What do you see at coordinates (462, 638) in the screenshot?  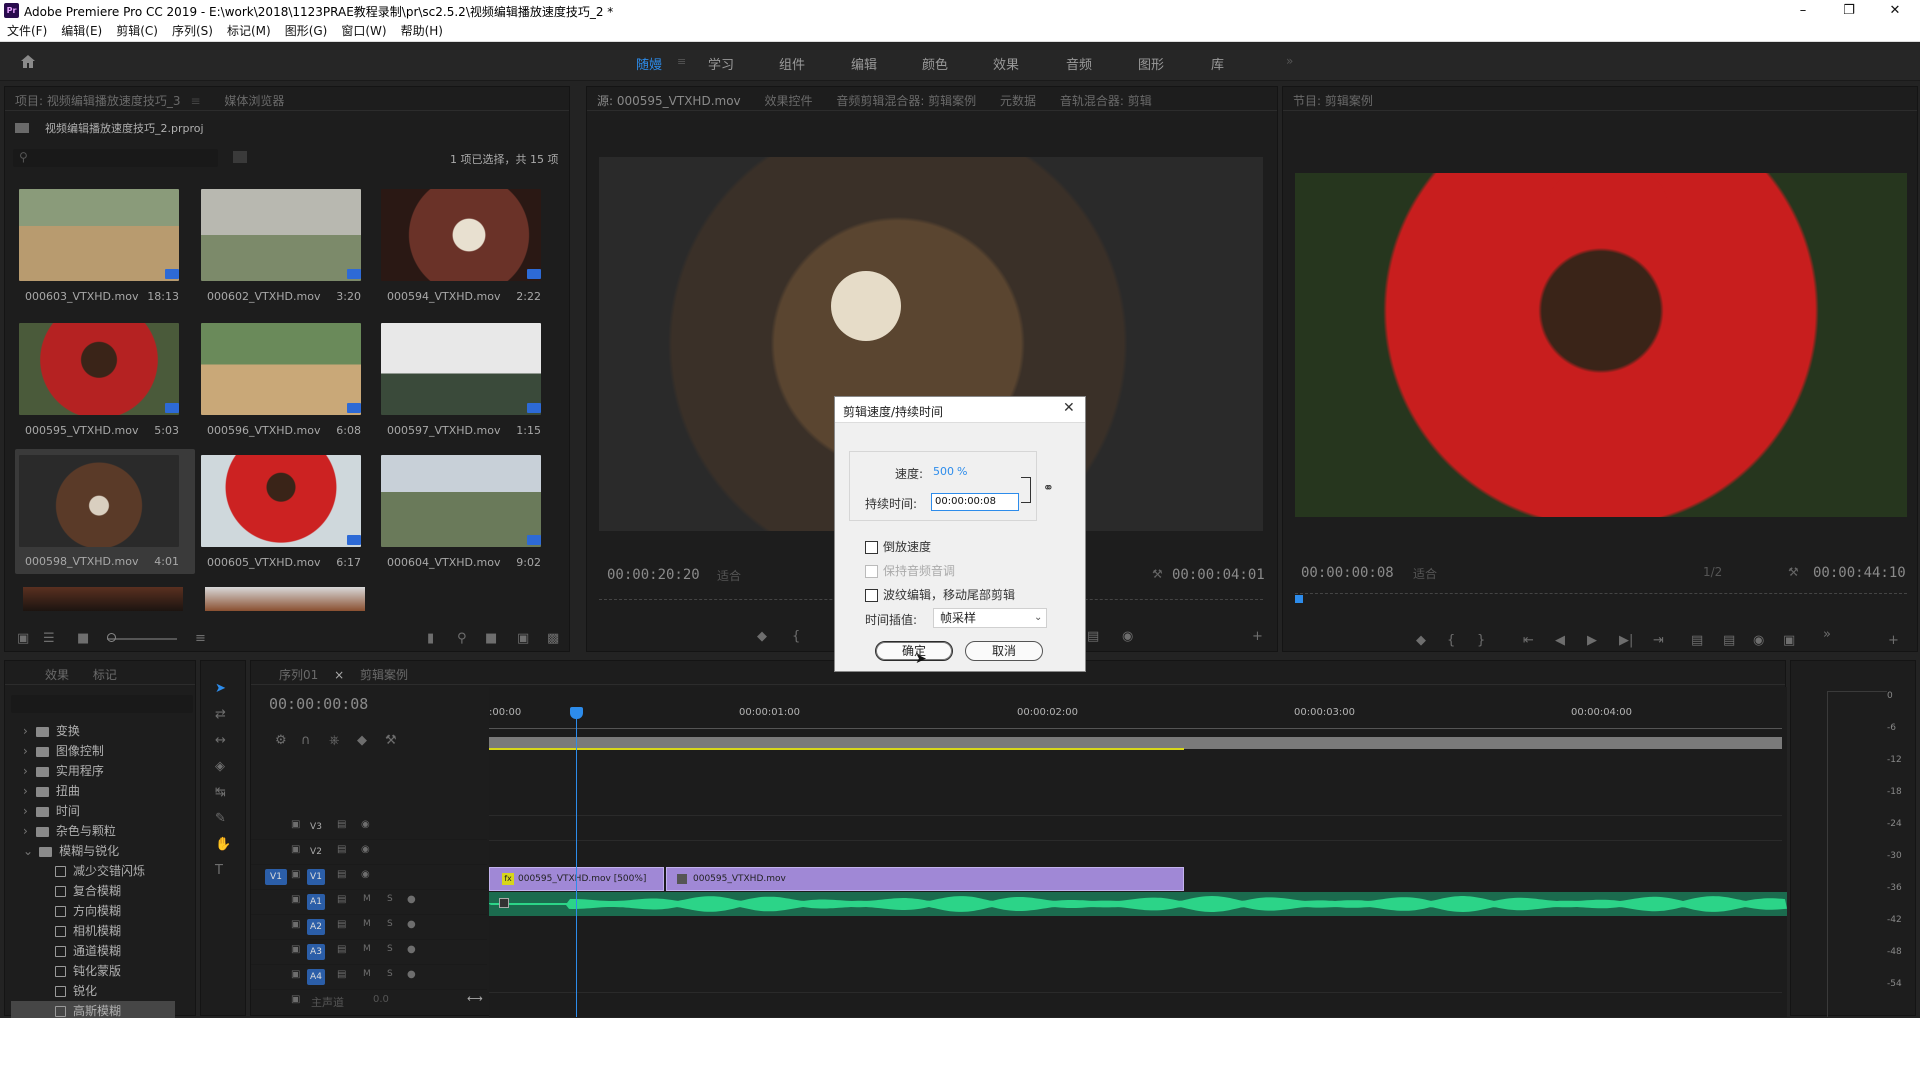 I see `find-icon: ⚲` at bounding box center [462, 638].